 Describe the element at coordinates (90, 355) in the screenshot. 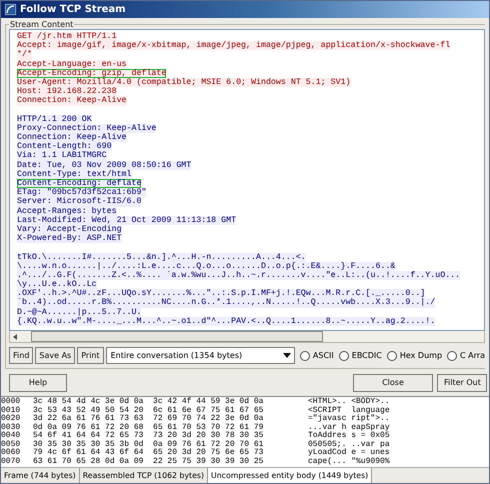

I see `toolbar-button: Print` at that location.